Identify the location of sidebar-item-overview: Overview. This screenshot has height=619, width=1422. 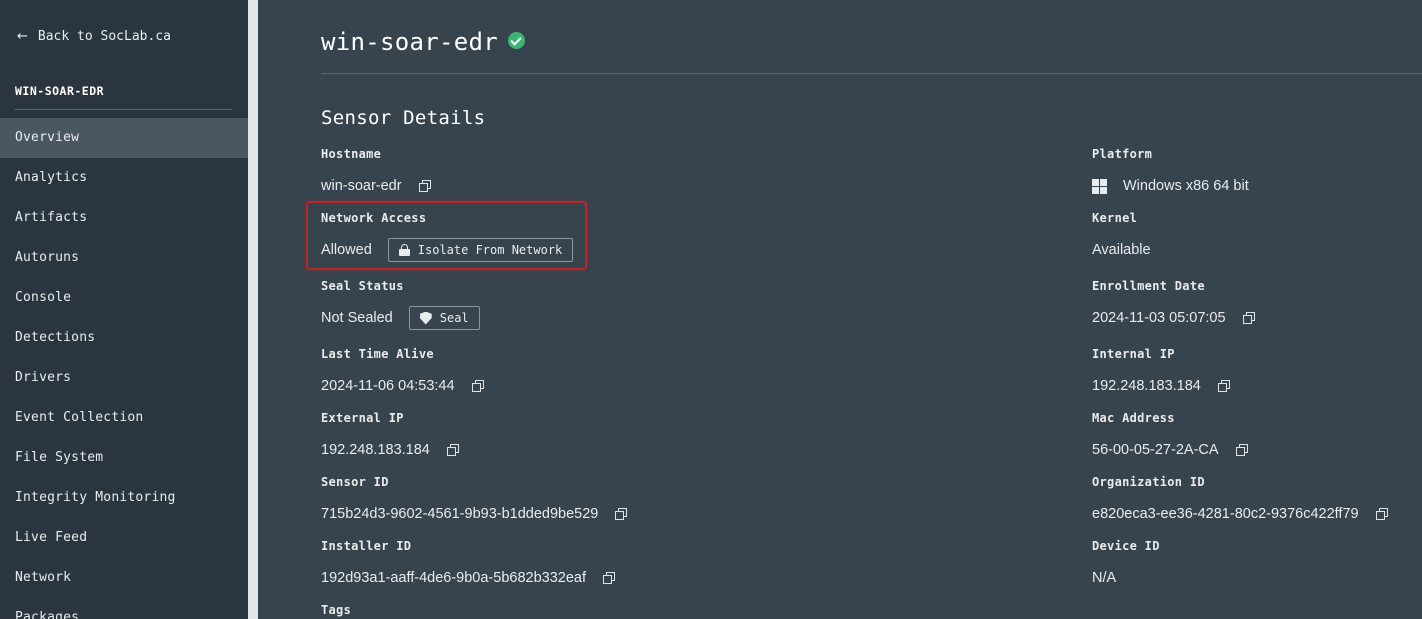
(124, 138).